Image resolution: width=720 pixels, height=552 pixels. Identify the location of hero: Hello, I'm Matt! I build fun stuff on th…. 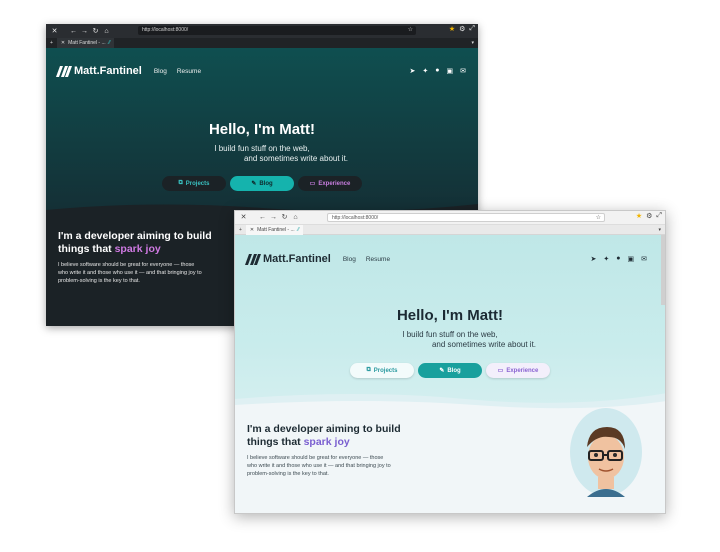
(450, 328).